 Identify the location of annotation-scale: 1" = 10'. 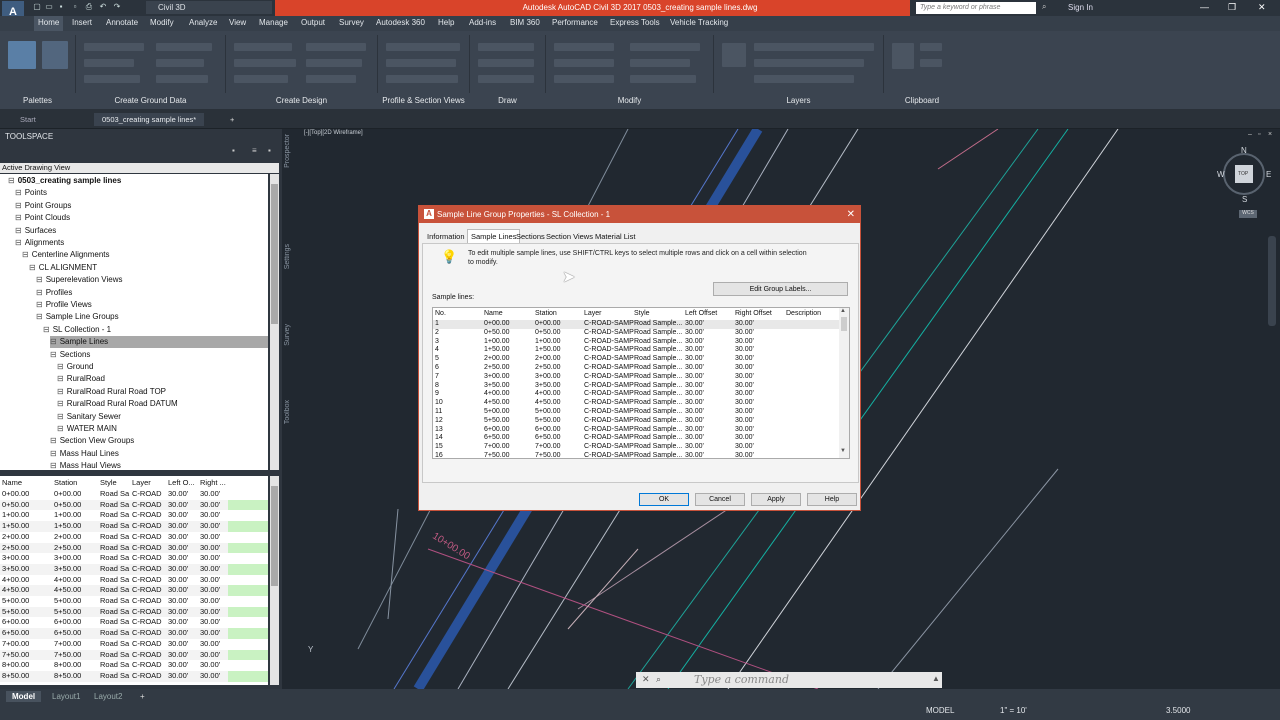
(1013, 710).